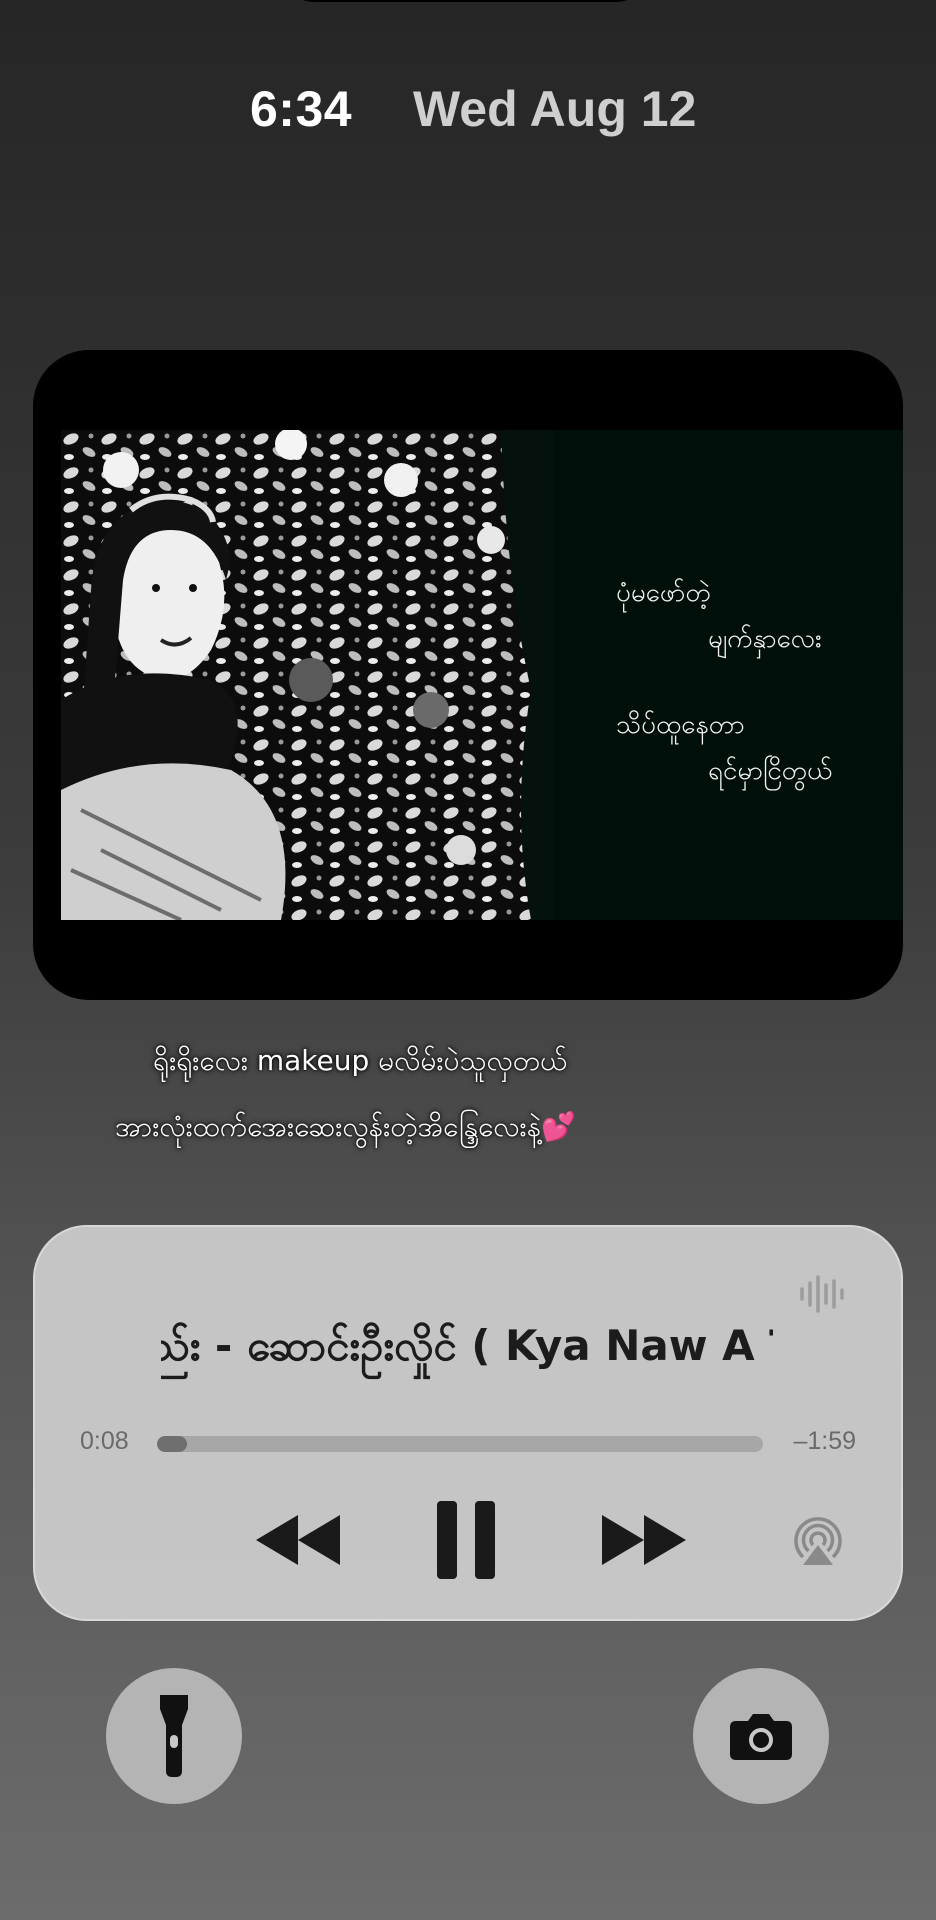  What do you see at coordinates (559, 1126) in the screenshot?
I see `heart-emoji: 💕` at bounding box center [559, 1126].